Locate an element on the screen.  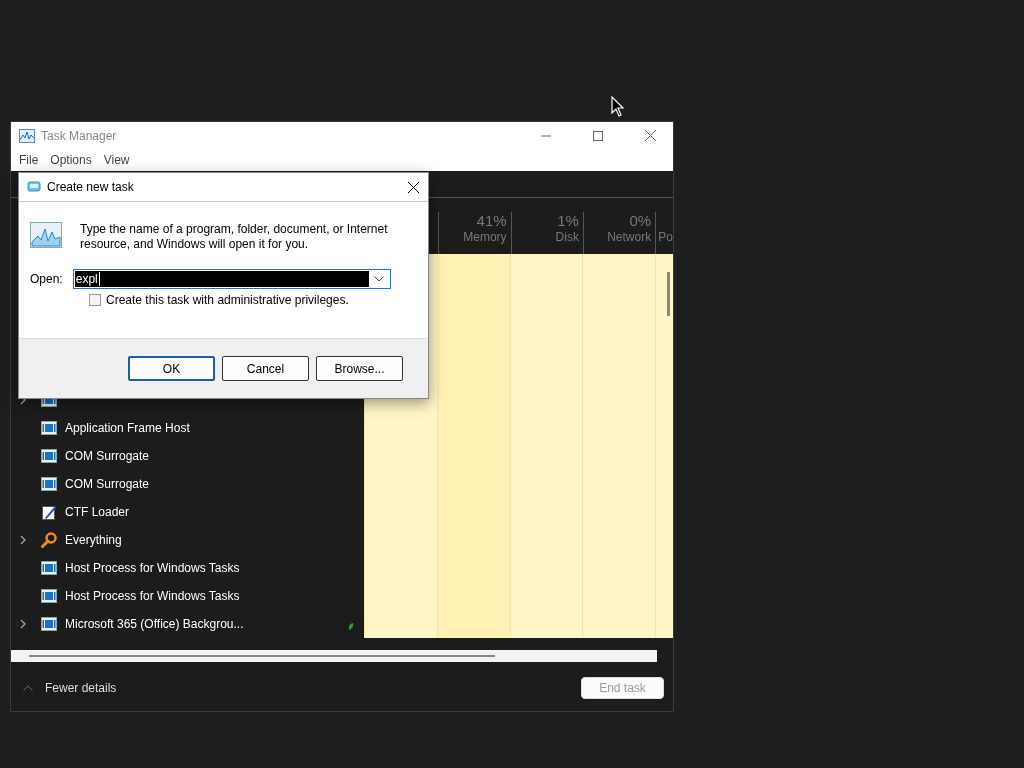
column-header: Disk is located at coordinates (567, 237).